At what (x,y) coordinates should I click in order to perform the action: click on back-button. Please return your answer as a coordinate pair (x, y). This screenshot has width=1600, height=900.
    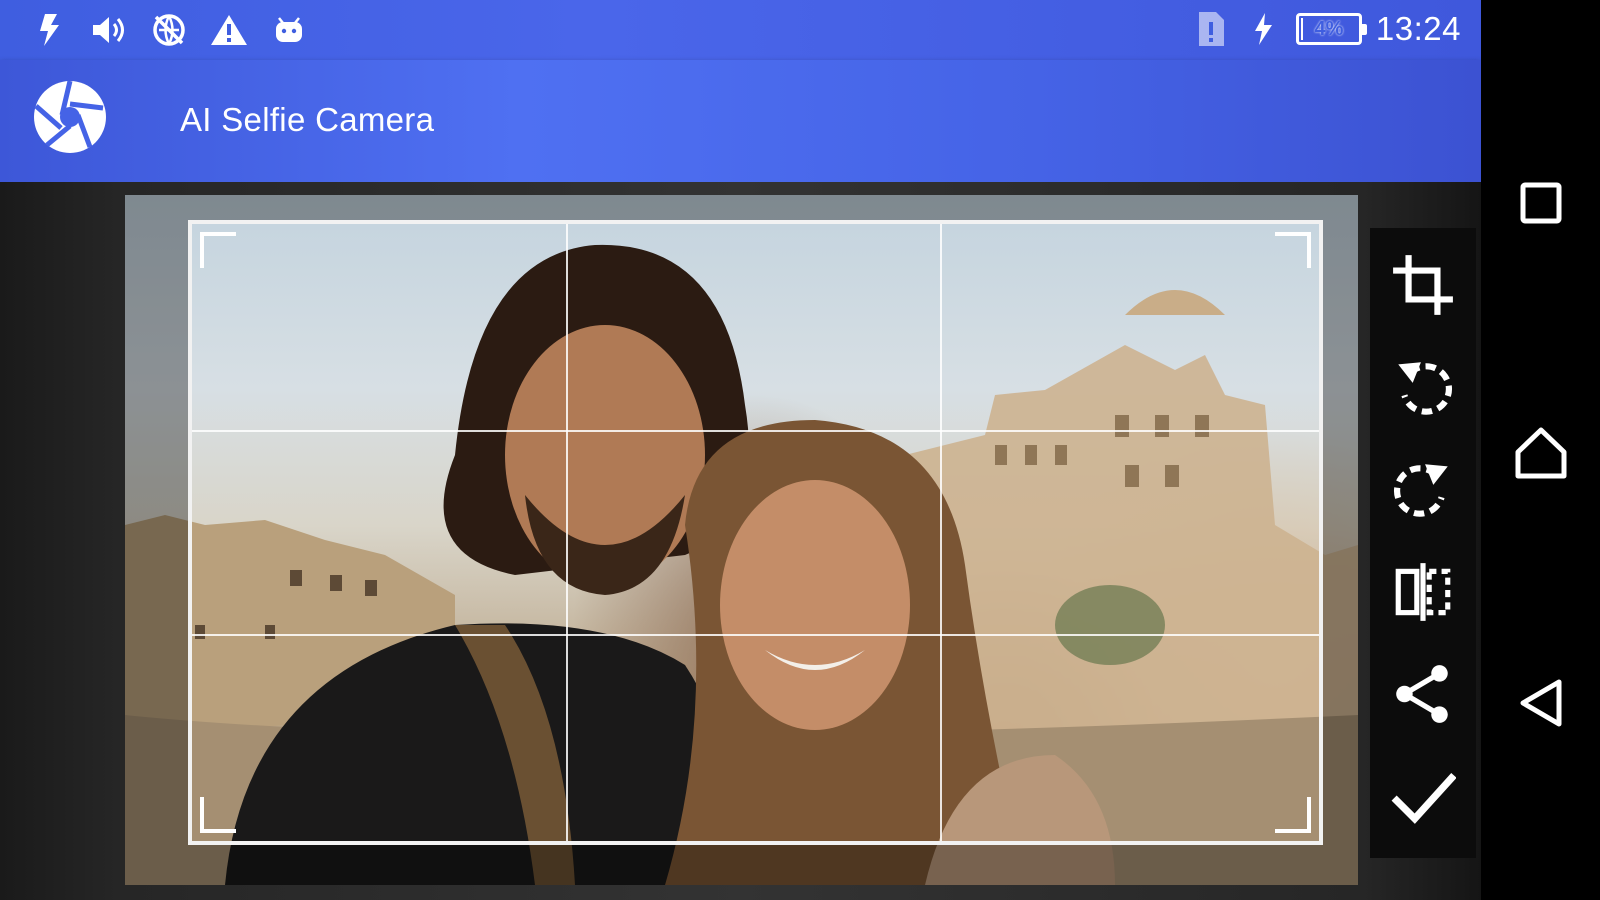
    Looking at the image, I should click on (1540, 705).